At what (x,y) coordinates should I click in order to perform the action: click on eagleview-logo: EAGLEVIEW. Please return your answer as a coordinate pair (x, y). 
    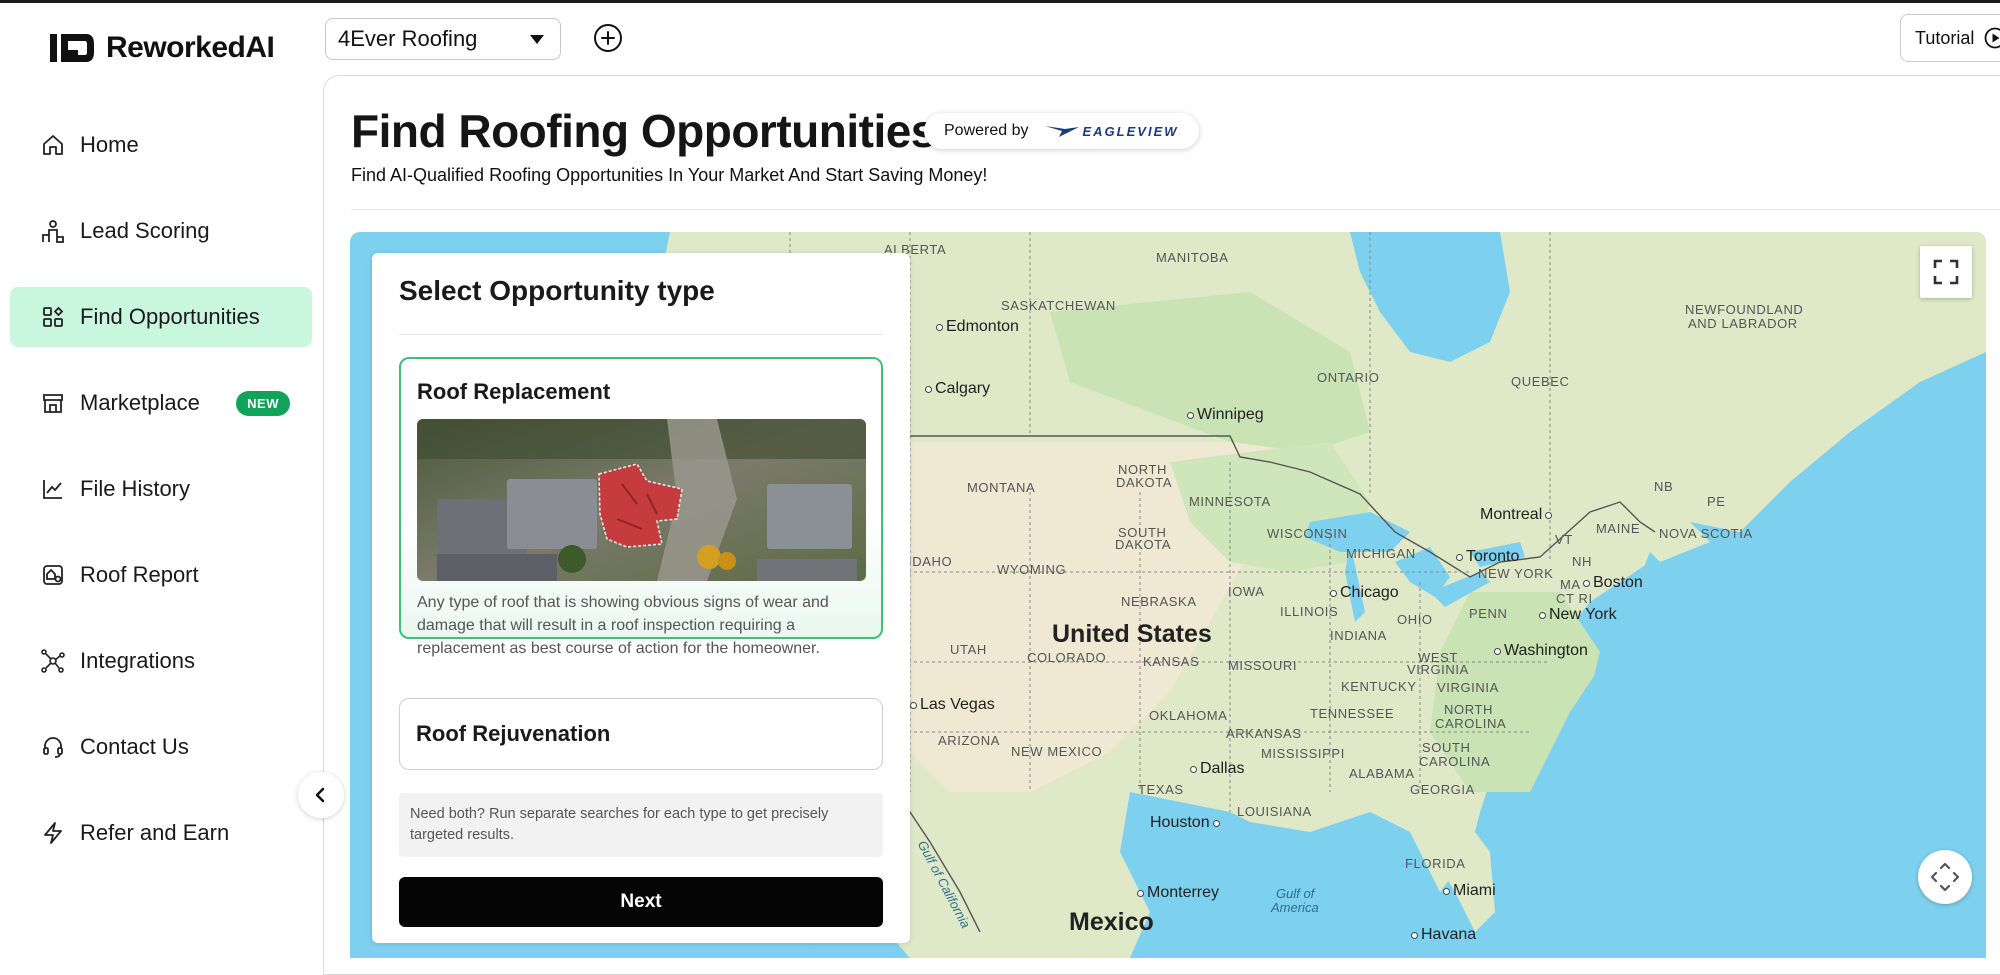
    Looking at the image, I should click on (1111, 131).